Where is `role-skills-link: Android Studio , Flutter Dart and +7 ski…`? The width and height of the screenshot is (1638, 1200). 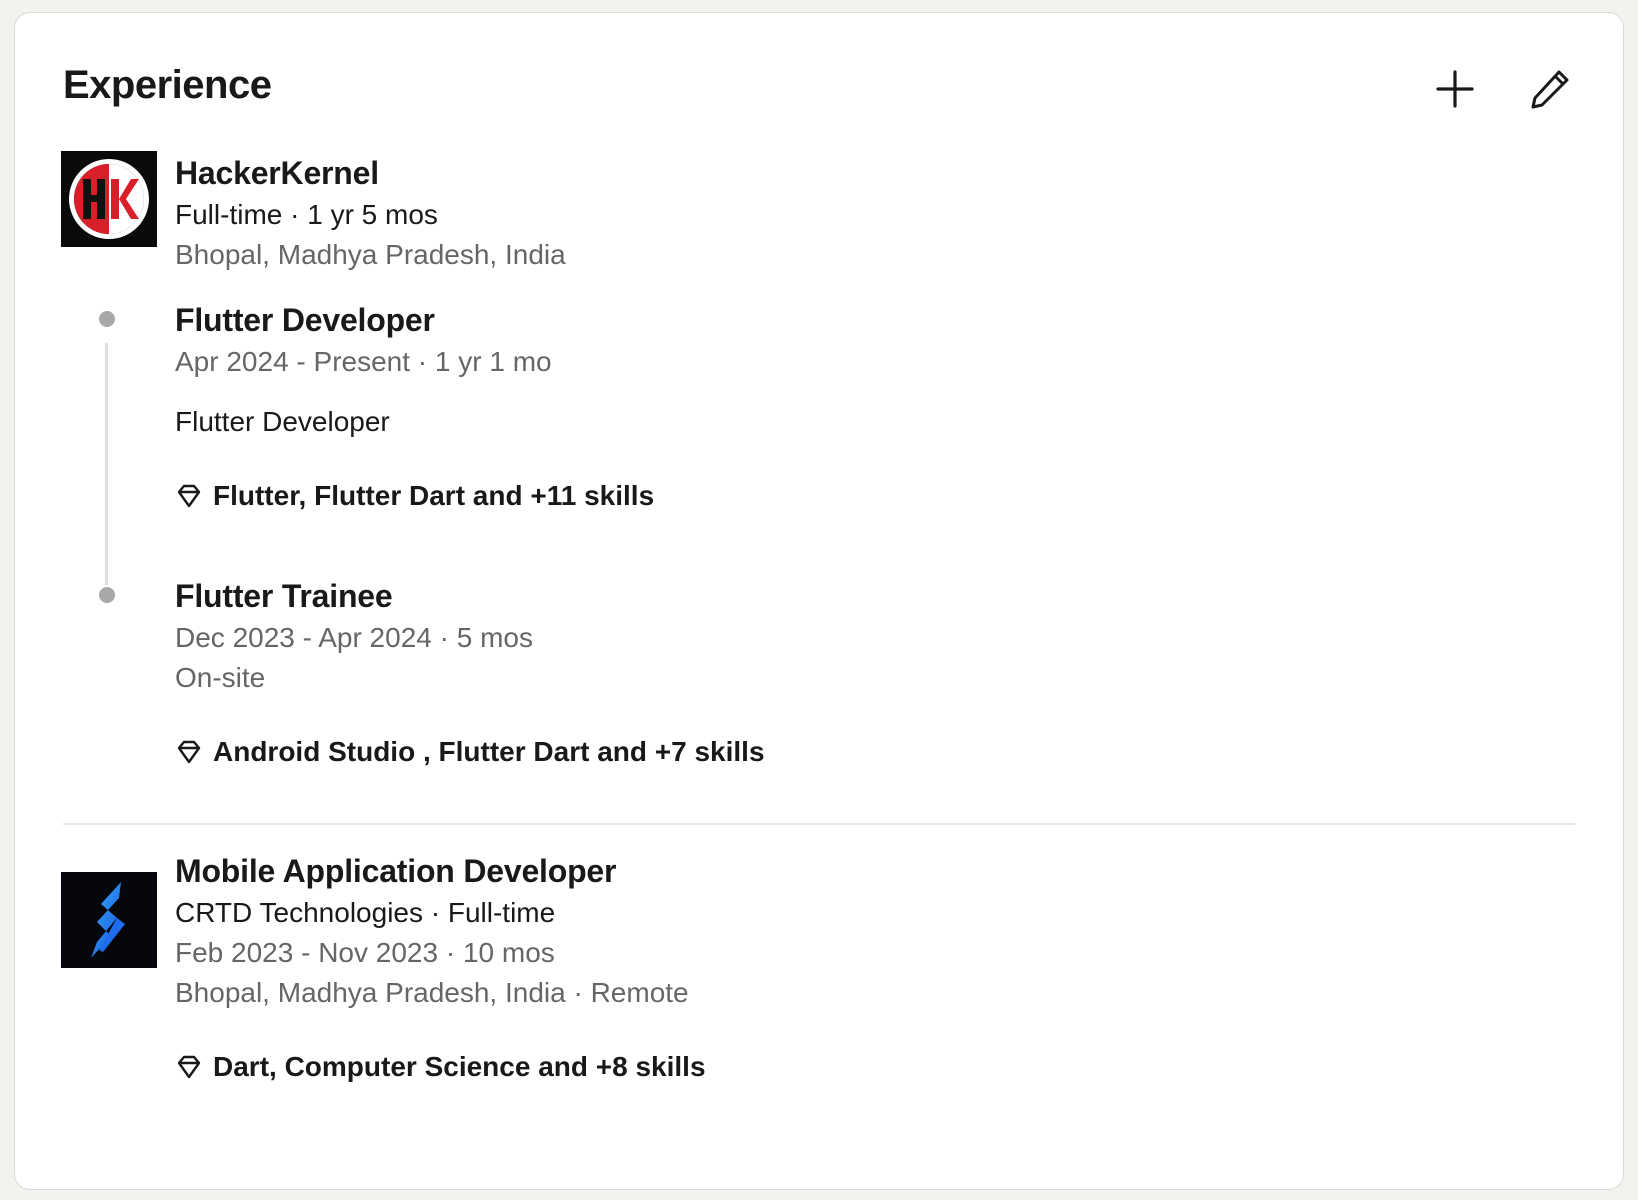 role-skills-link: Android Studio , Flutter Dart and +7 ski… is located at coordinates (470, 752).